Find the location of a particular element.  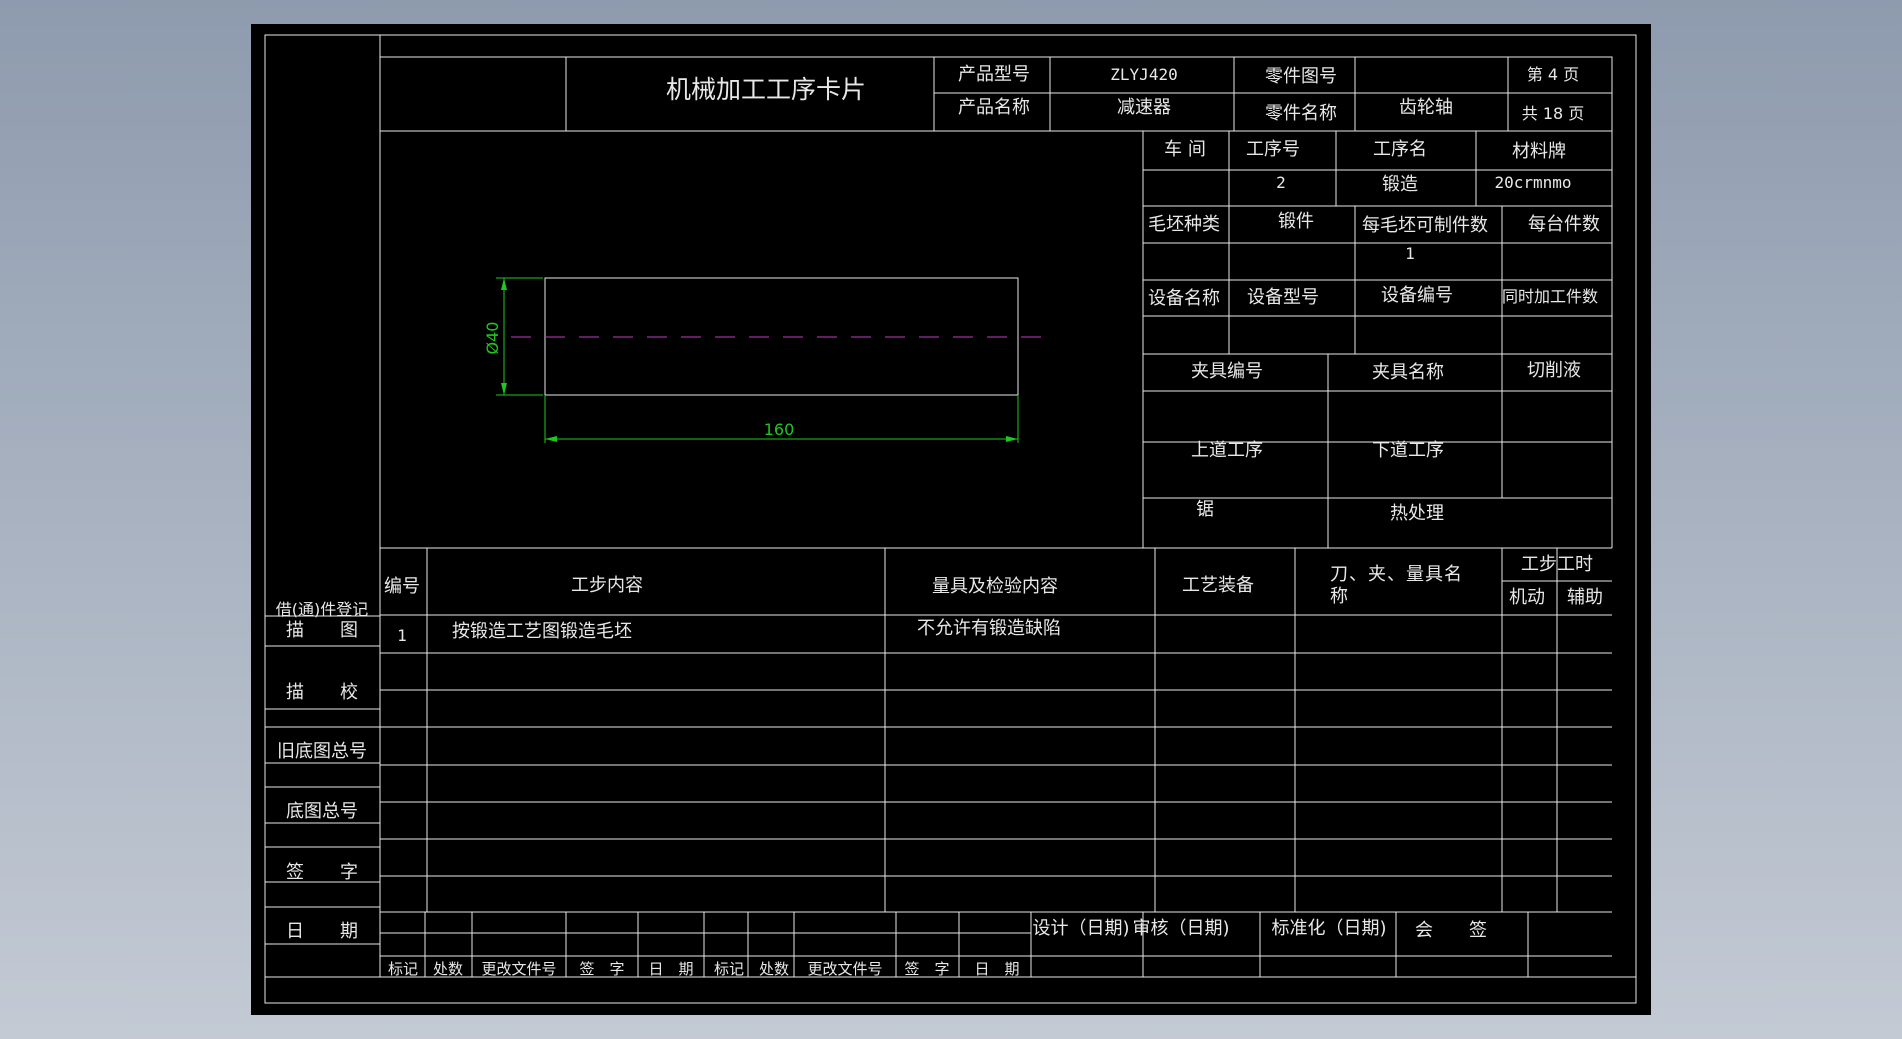

equip-name-label: 设备名称 is located at coordinates (1184, 298).